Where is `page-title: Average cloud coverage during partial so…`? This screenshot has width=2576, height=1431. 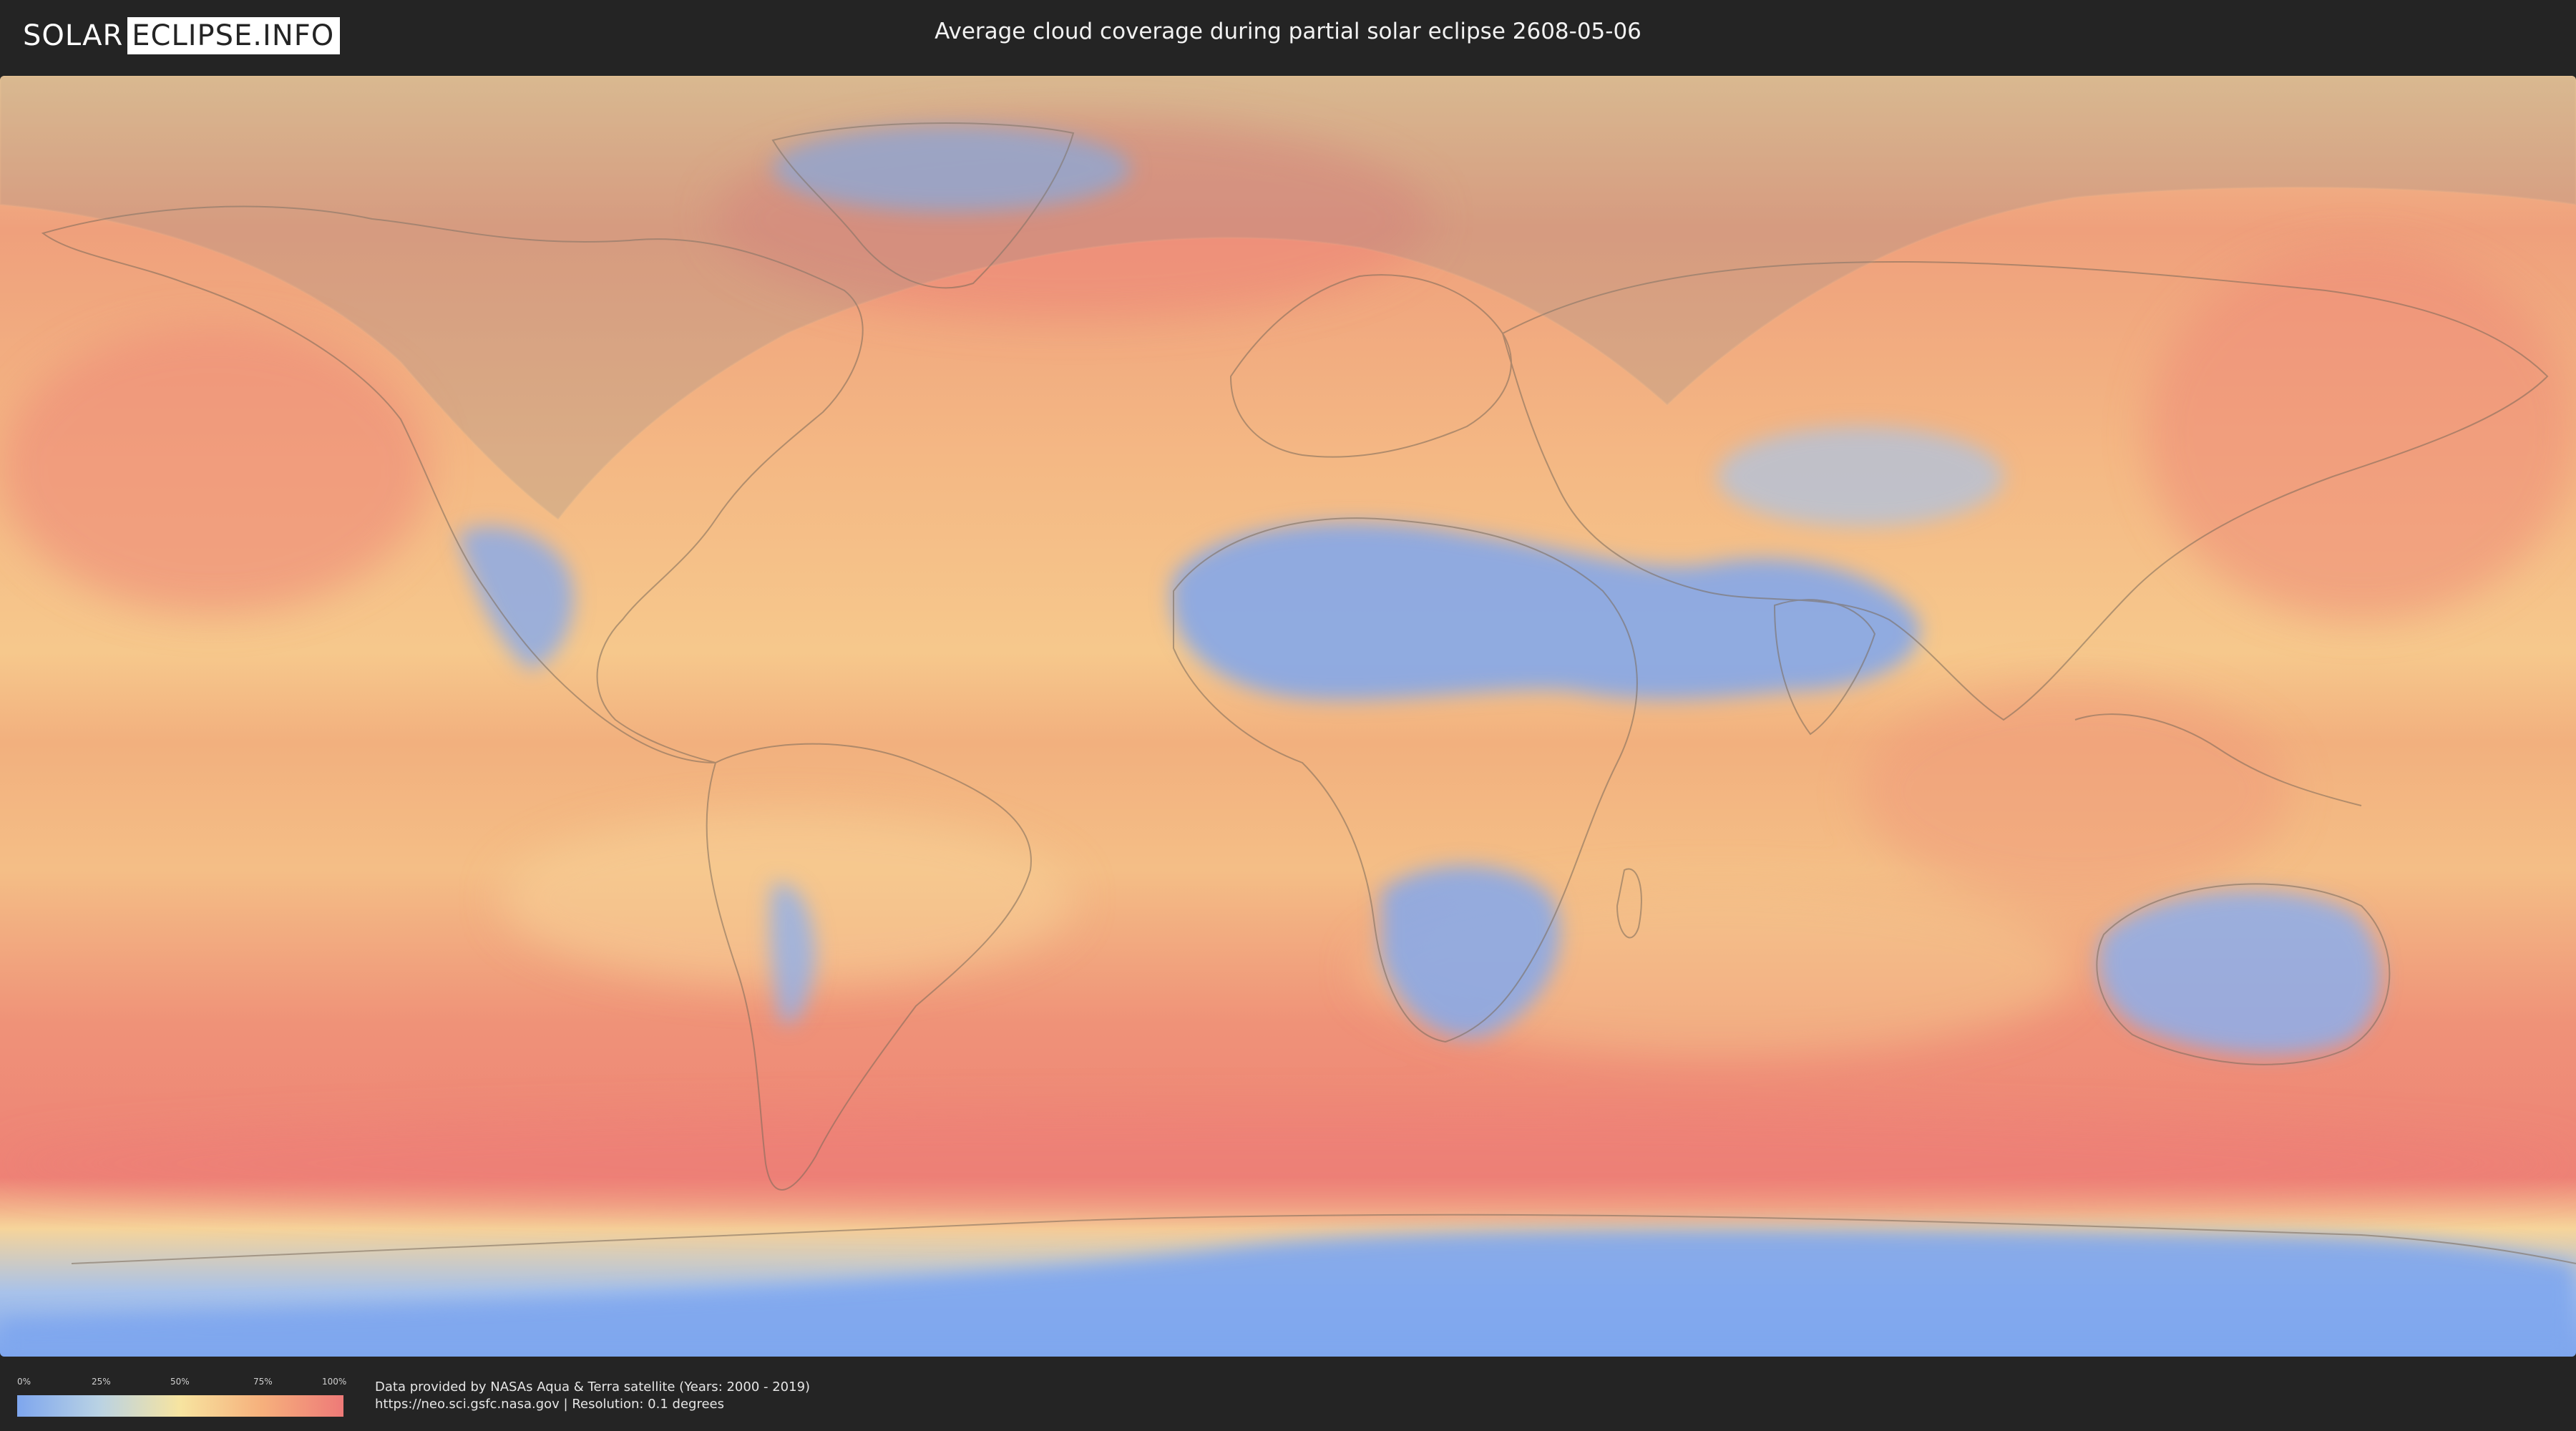 page-title: Average cloud coverage during partial so… is located at coordinates (1288, 31).